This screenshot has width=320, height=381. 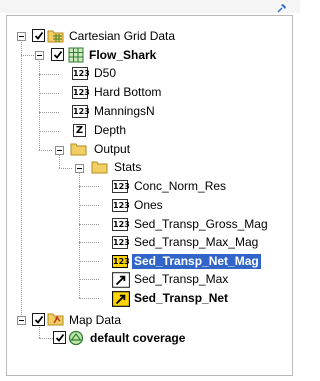 What do you see at coordinates (282, 8) in the screenshot?
I see `pin-icon` at bounding box center [282, 8].